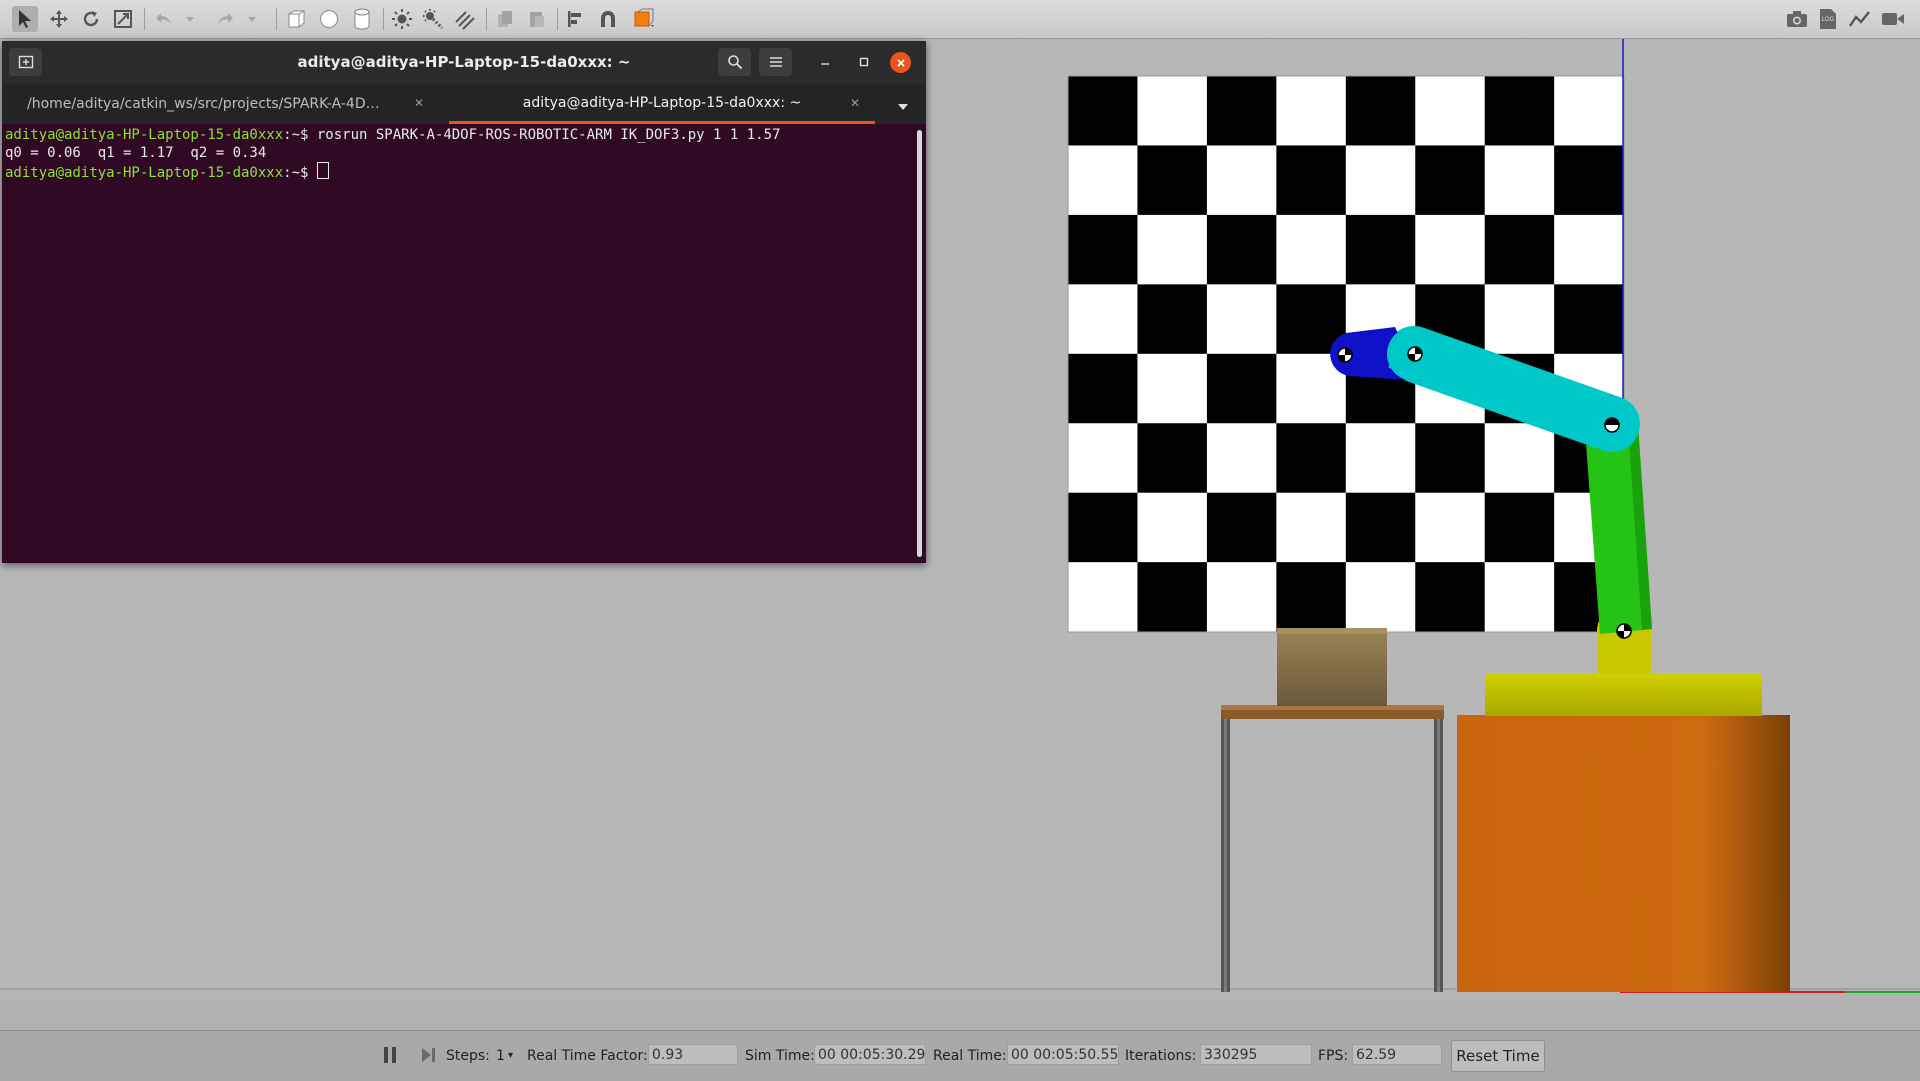 This screenshot has width=1920, height=1081. I want to click on spot-light-icon, so click(433, 19).